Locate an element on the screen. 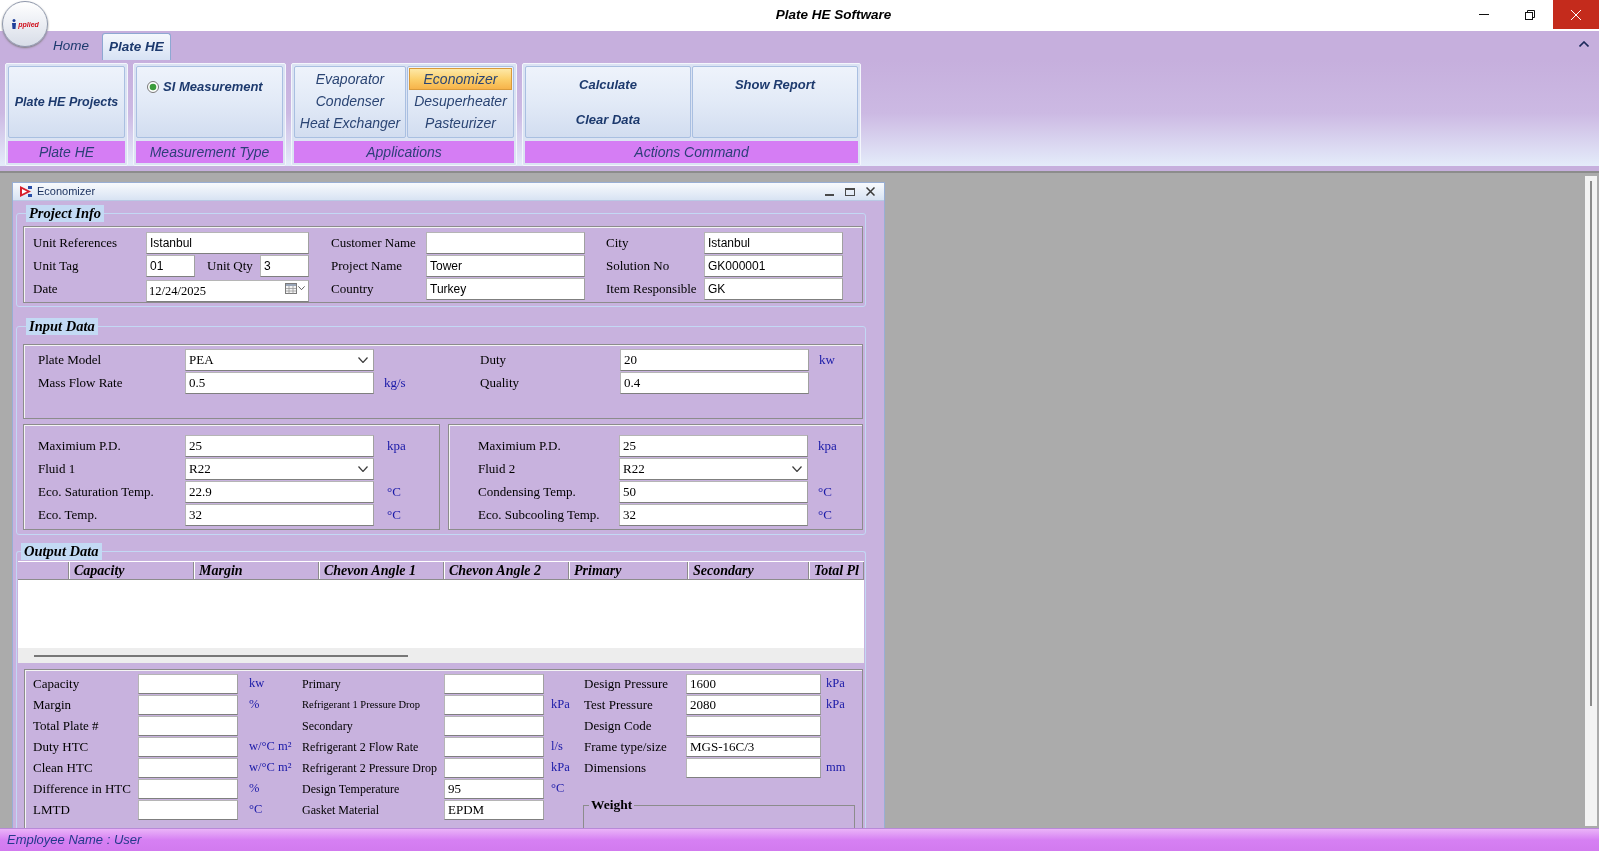 This screenshot has width=1599, height=851. text-field: GK000001 is located at coordinates (773, 265).